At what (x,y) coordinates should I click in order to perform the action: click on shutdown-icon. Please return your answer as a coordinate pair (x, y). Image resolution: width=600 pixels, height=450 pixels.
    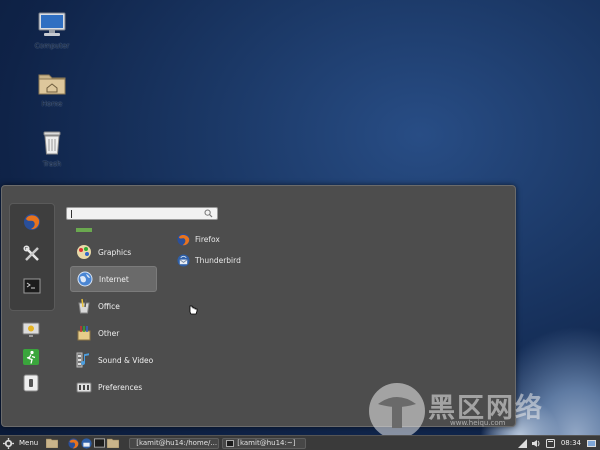
    Looking at the image, I should click on (31, 383).